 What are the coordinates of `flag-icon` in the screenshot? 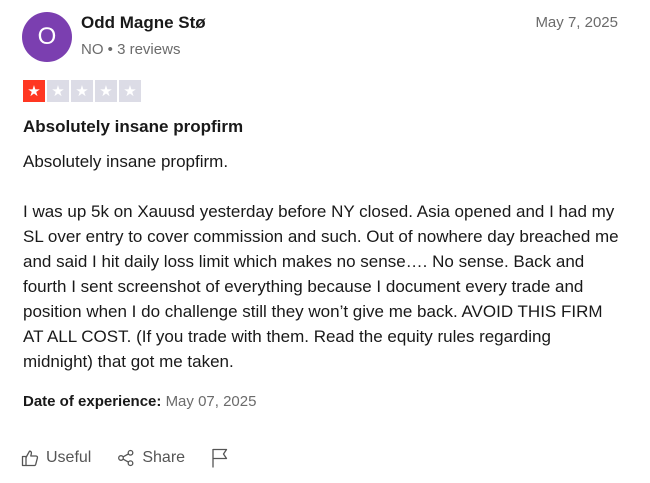 It's located at (220, 458).